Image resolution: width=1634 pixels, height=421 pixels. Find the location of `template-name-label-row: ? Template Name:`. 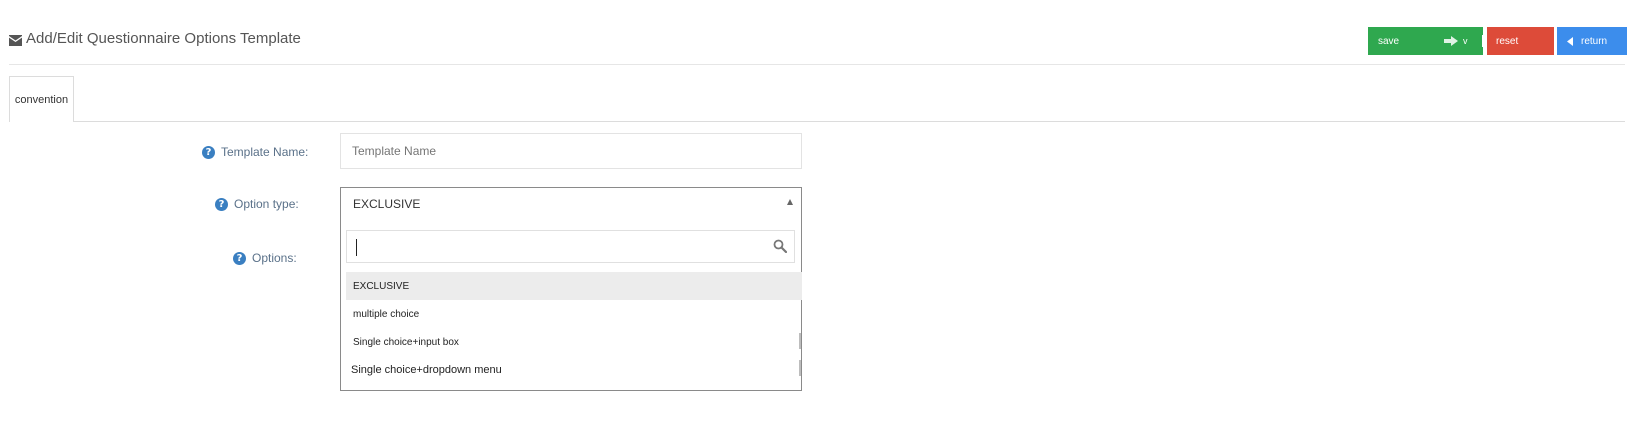

template-name-label-row: ? Template Name: is located at coordinates (255, 152).